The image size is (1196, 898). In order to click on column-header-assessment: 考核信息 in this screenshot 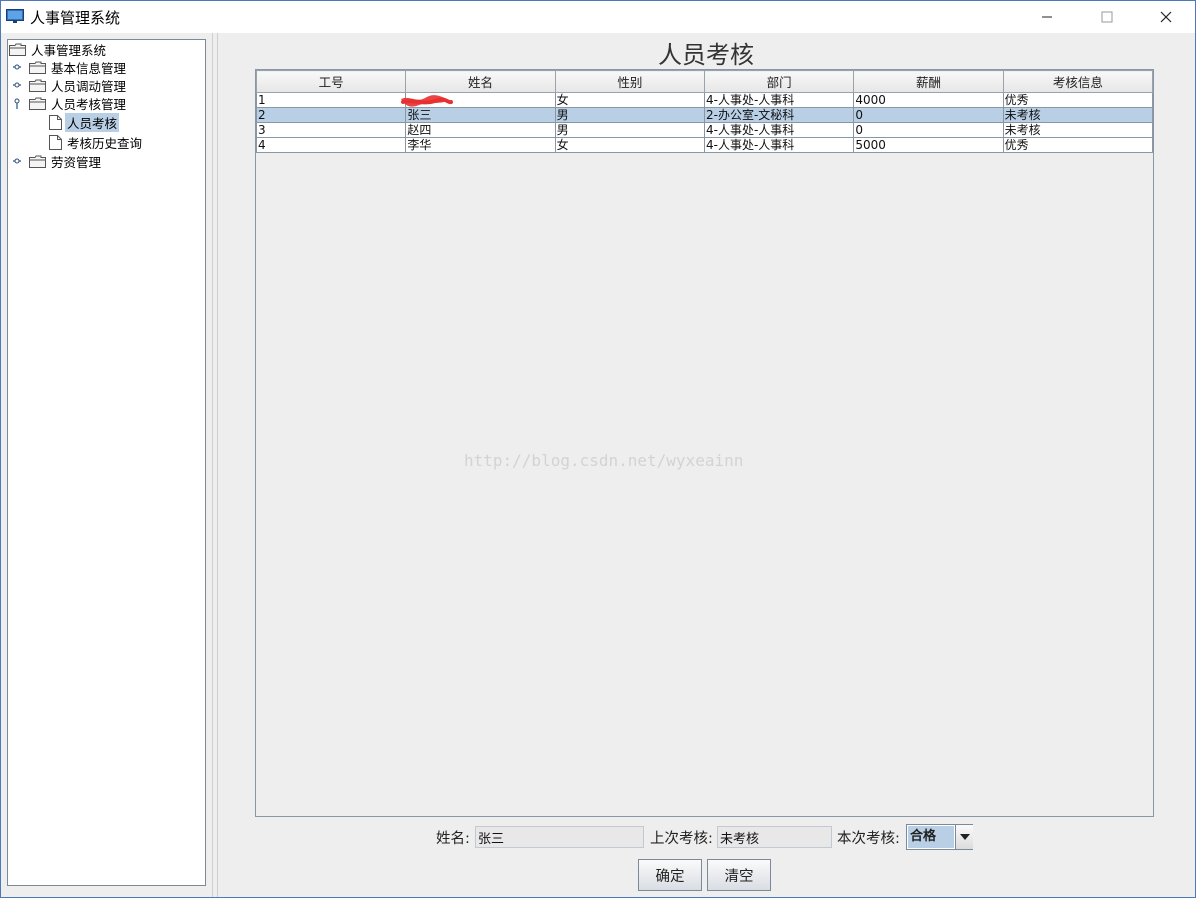, I will do `click(1078, 81)`.